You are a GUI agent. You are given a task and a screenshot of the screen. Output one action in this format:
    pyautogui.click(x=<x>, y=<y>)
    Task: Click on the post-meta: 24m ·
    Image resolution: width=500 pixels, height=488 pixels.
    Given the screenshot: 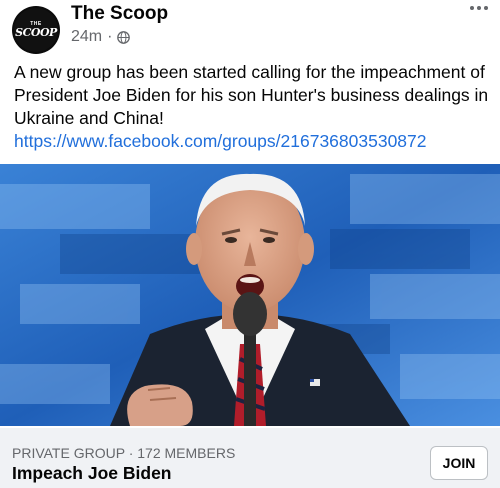 What is the action you would take?
    pyautogui.click(x=101, y=37)
    